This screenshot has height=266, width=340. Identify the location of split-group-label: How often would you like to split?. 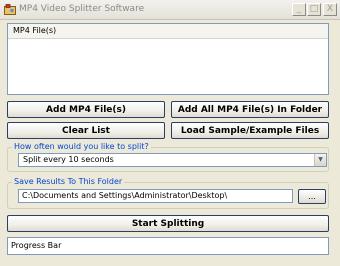
(81, 146).